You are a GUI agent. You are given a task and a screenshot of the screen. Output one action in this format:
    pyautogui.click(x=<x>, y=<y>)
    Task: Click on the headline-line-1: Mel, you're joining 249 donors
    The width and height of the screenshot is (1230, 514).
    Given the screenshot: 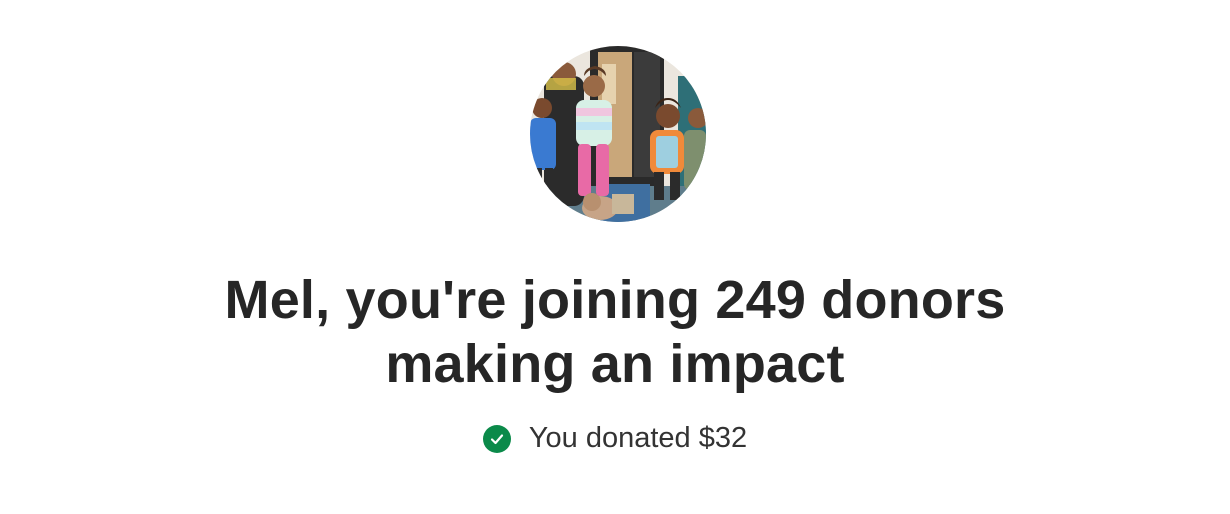 What is the action you would take?
    pyautogui.click(x=615, y=300)
    